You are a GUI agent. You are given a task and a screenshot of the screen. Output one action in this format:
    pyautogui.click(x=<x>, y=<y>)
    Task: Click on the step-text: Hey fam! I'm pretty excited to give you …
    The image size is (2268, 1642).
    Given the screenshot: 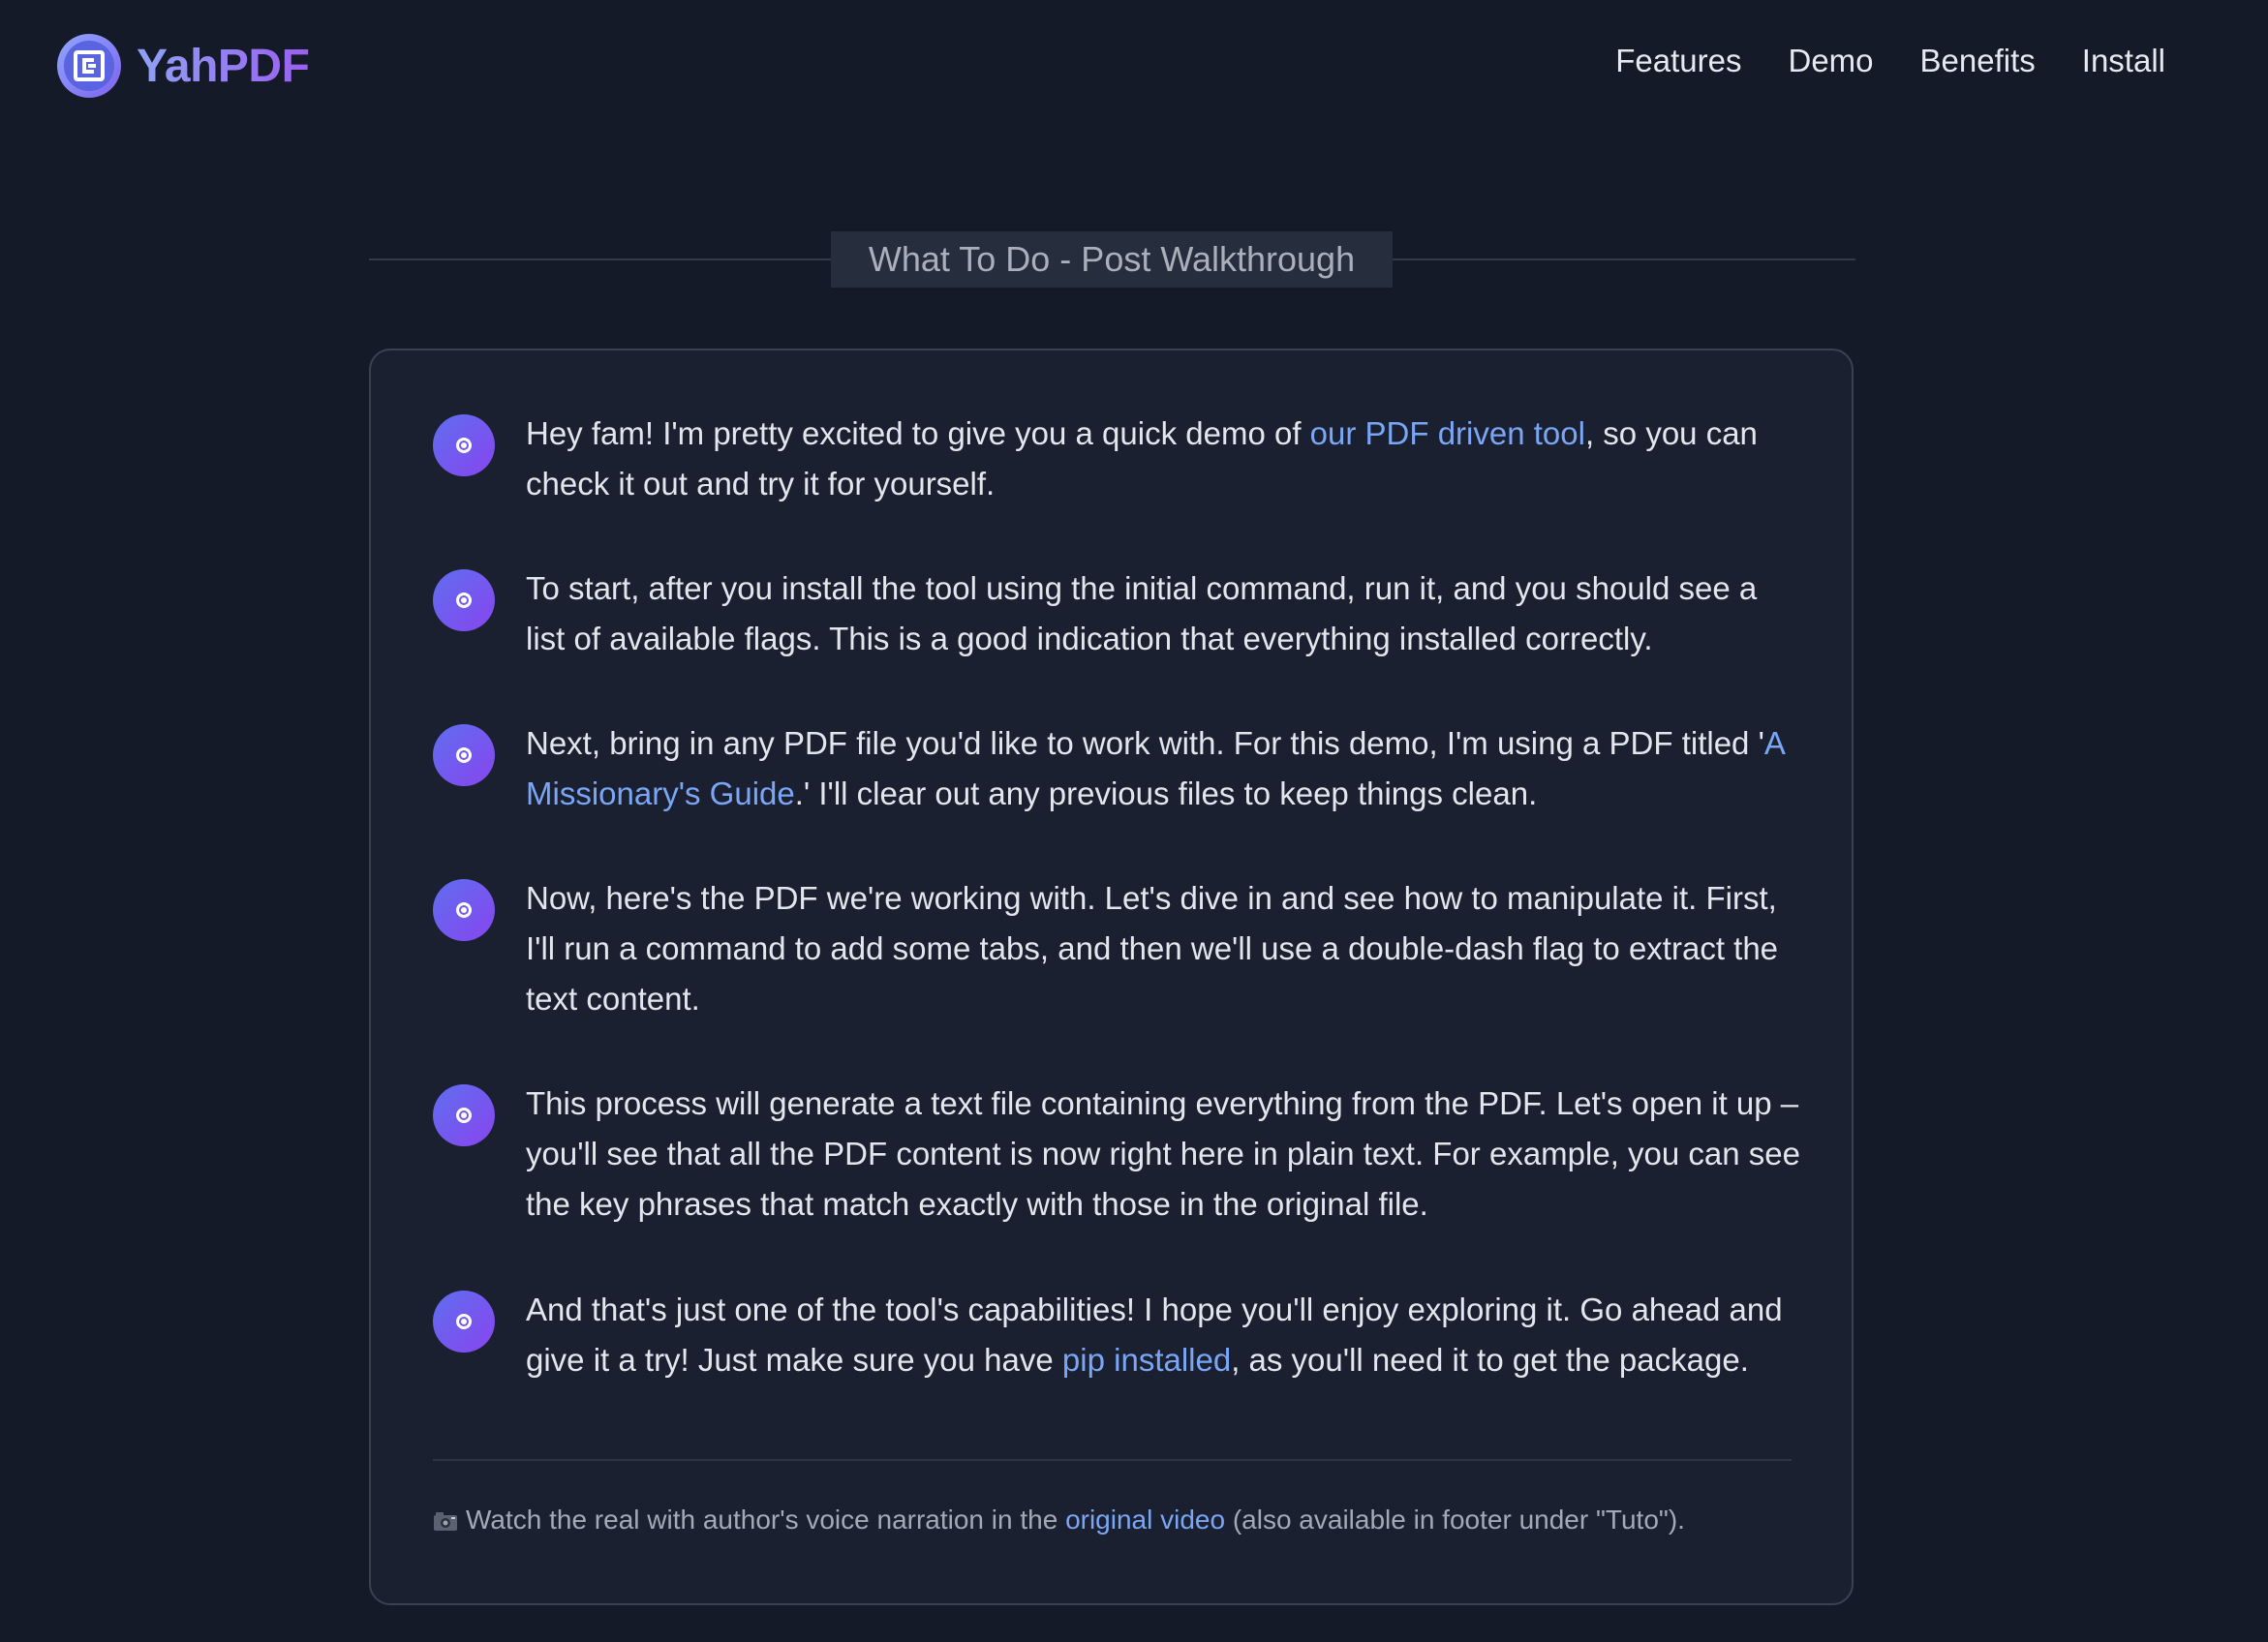 What is the action you would take?
    pyautogui.click(x=1163, y=459)
    